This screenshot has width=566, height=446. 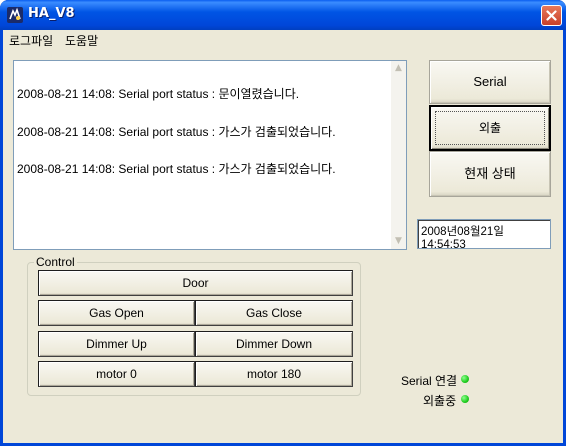 I want to click on app-icon, so click(x=15, y=15).